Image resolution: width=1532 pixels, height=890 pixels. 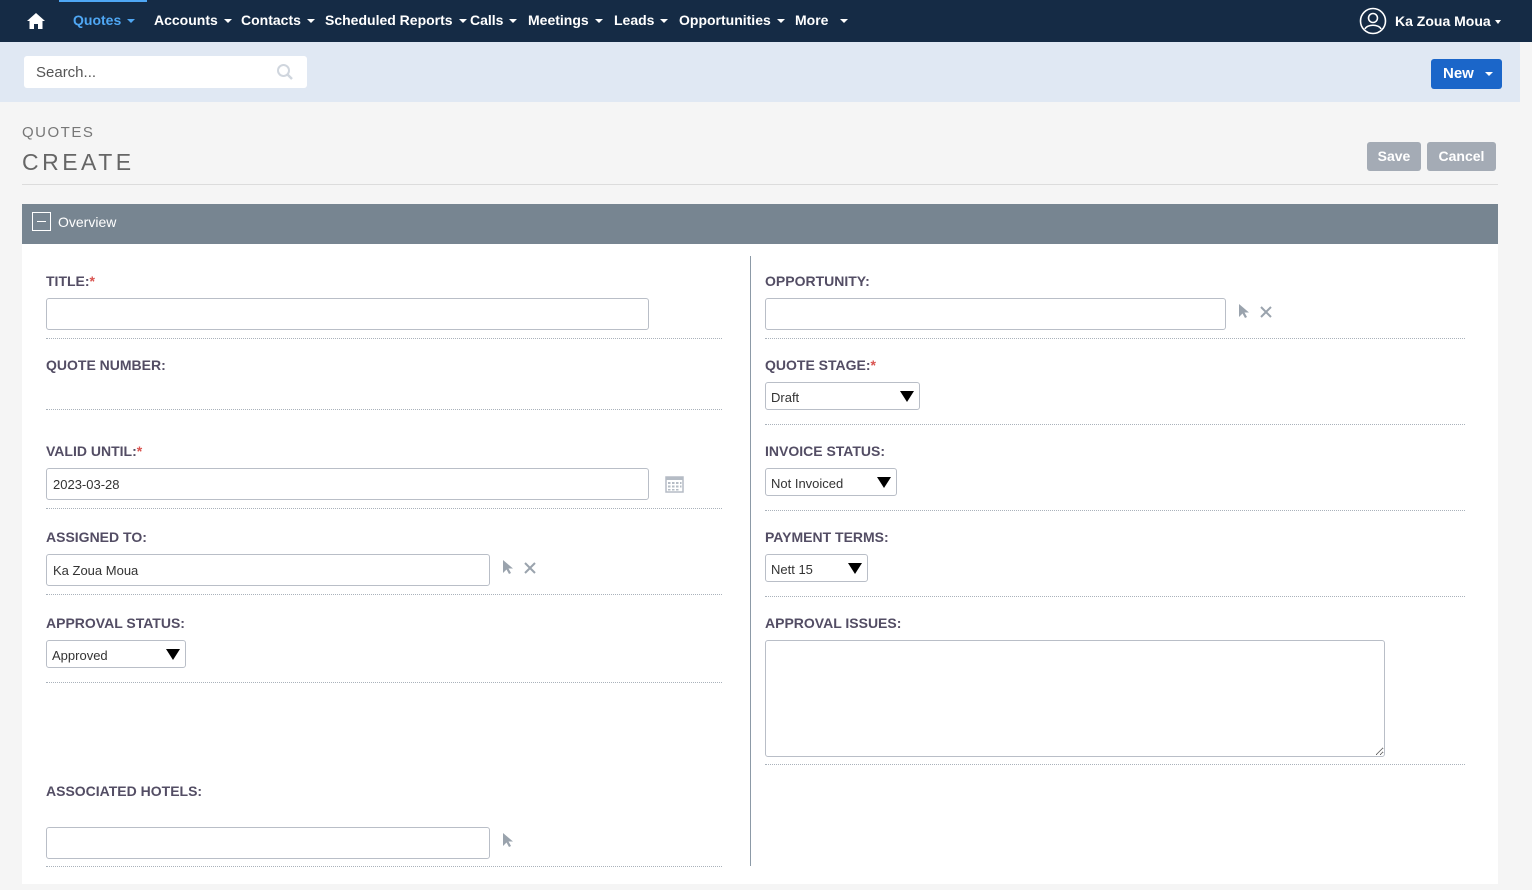 I want to click on title-label: TITLE:*, so click(x=70, y=281).